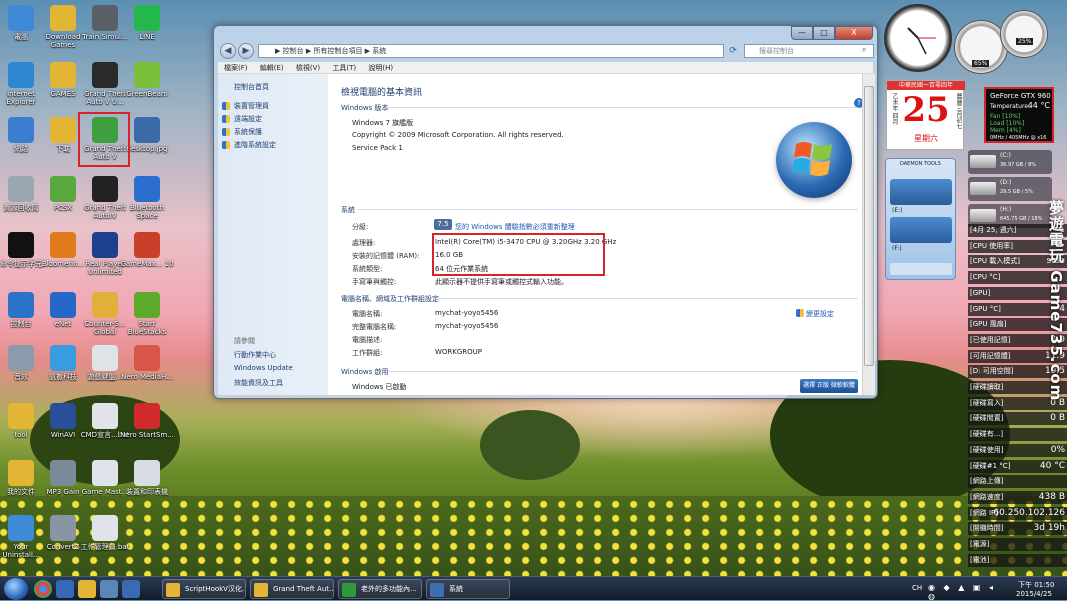 The width and height of the screenshot is (1067, 601). I want to click on desktop-icon-label: Start BlueStacks, so click(147, 328).